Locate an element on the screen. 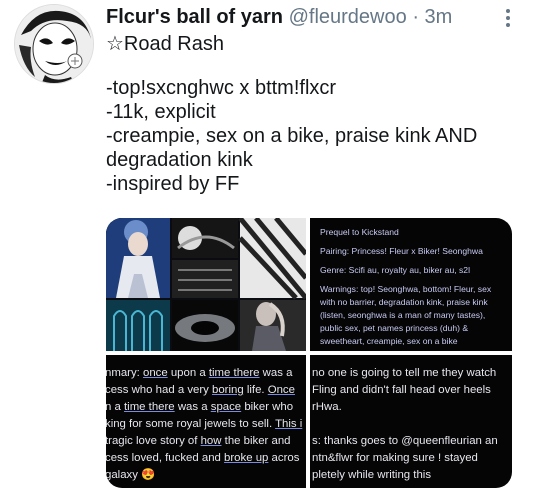 The width and height of the screenshot is (540, 489). more-vertical-icon is located at coordinates (508, 18).